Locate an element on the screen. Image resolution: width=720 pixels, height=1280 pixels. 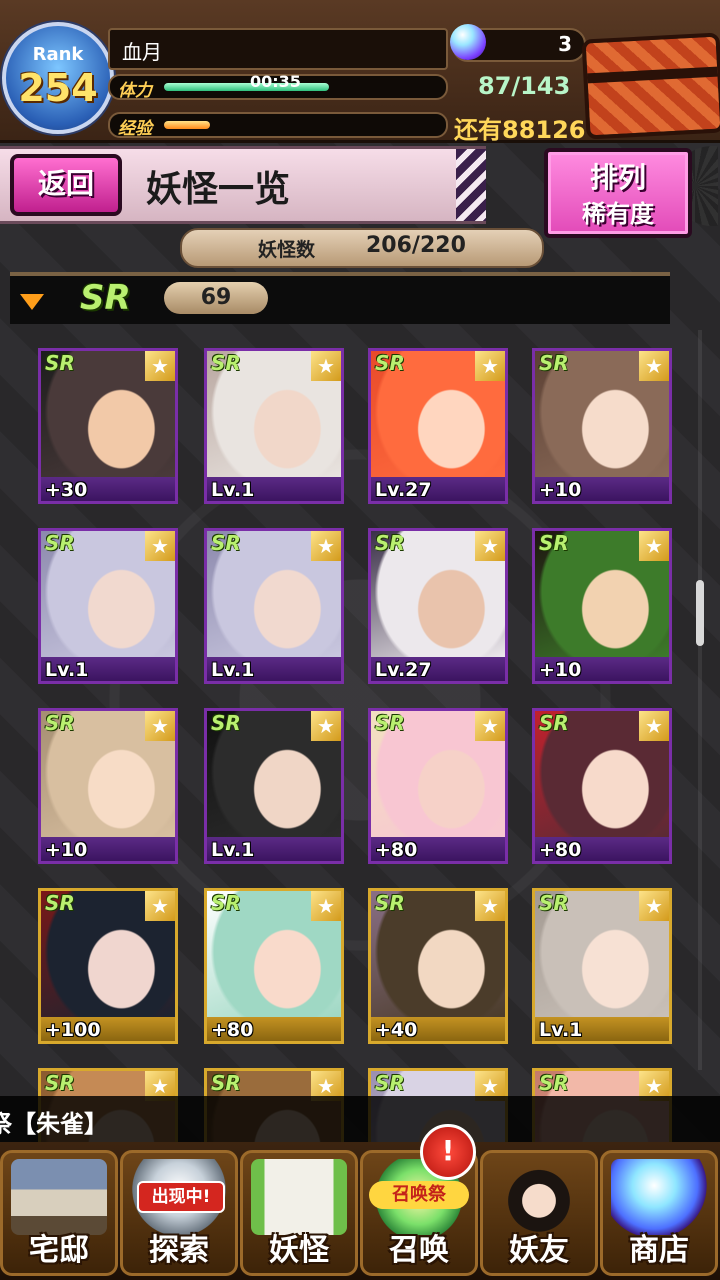
nav-mansion: 宅邸 is located at coordinates (59, 1213).